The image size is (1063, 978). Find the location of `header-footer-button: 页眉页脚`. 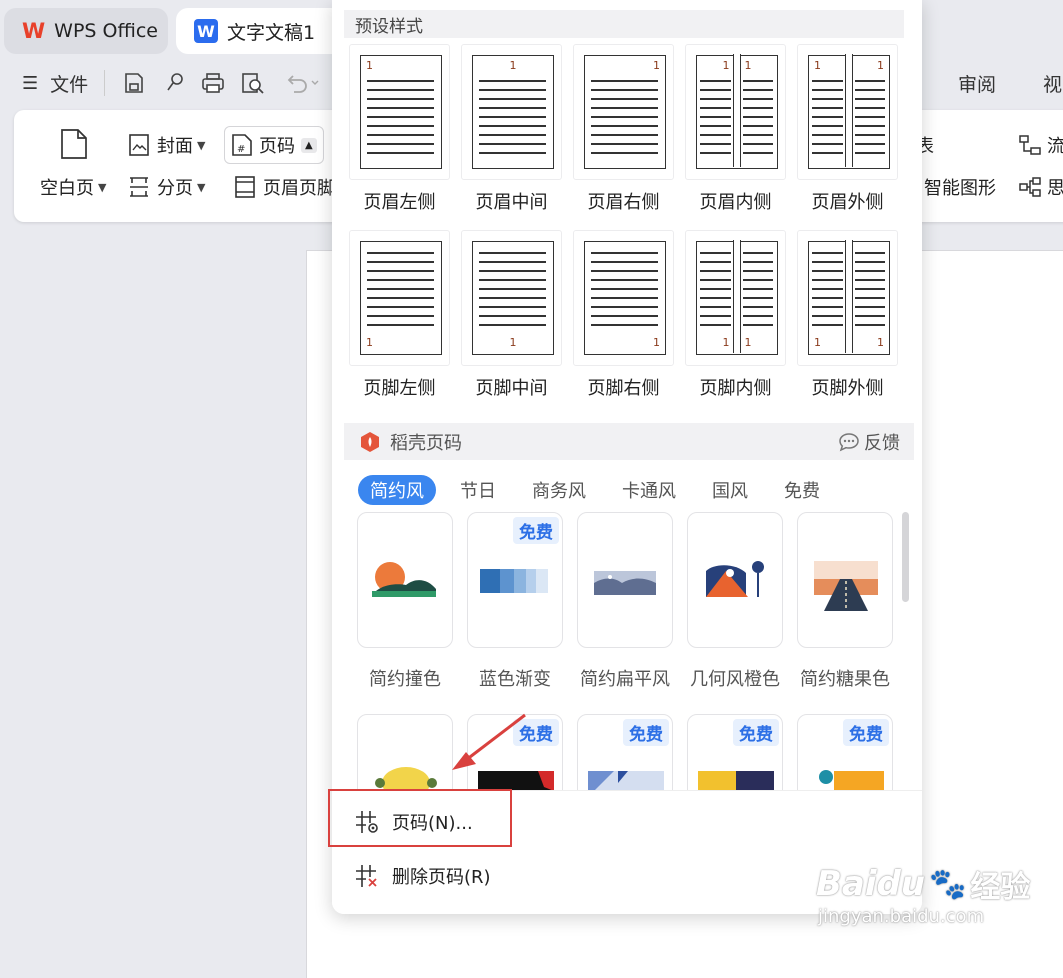

header-footer-button: 页眉页脚 is located at coordinates (284, 187).